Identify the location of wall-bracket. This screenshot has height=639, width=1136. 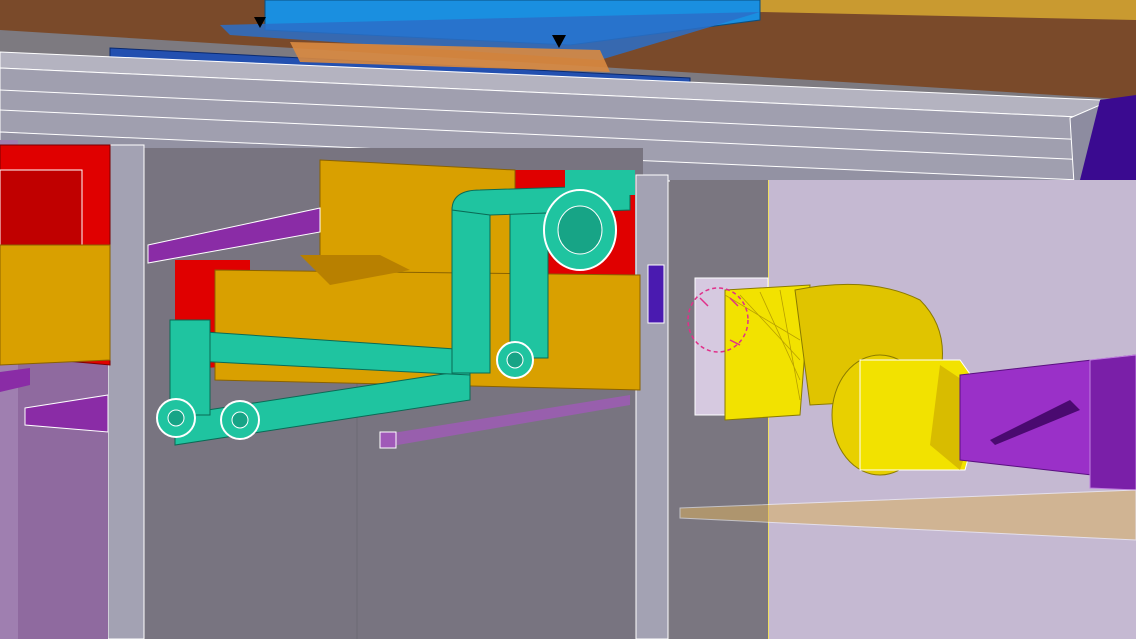
(656, 294).